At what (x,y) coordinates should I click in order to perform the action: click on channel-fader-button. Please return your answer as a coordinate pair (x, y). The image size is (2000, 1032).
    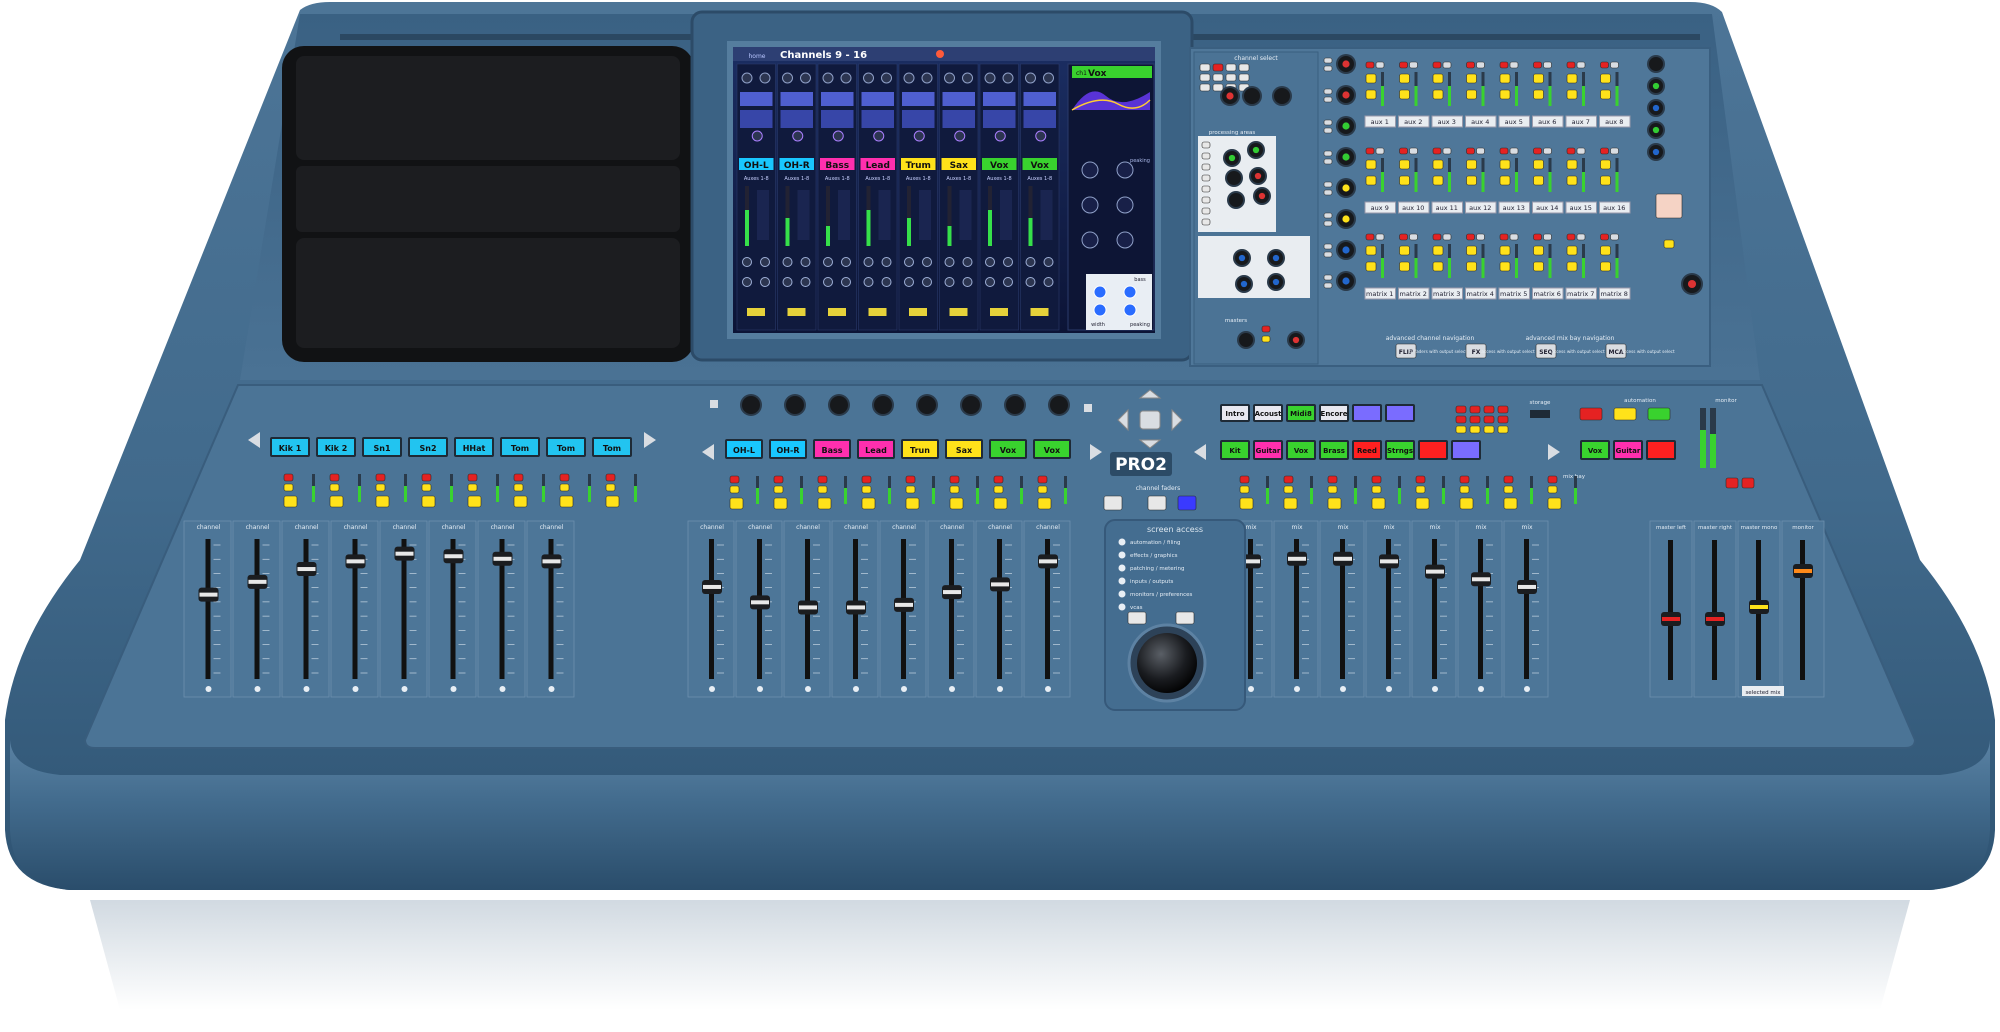
    Looking at the image, I should click on (1113, 503).